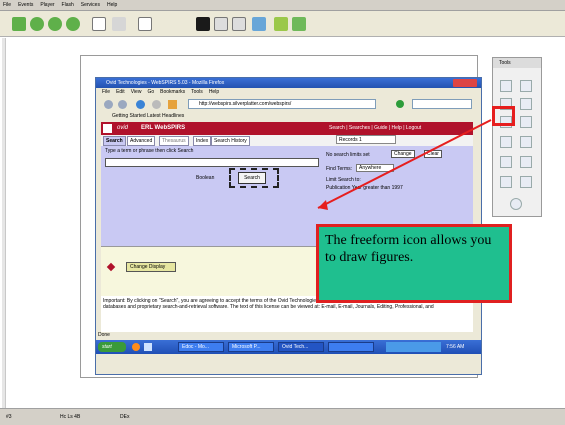 The image size is (565, 425). Describe the element at coordinates (506, 142) in the screenshot. I see `oval-tool-icon` at that location.